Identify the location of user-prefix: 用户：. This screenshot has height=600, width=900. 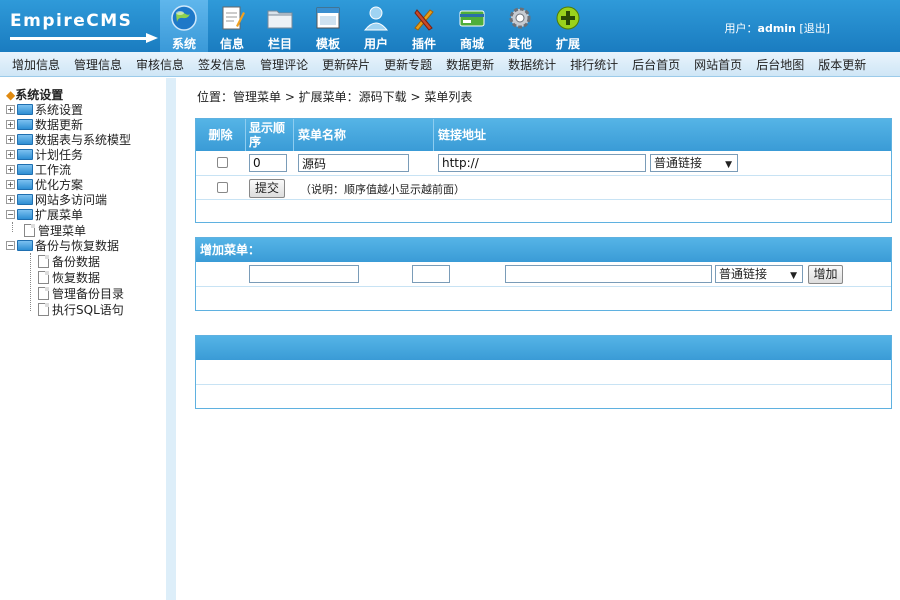
(741, 28).